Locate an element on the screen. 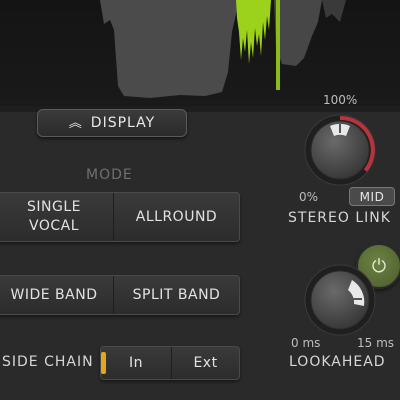  mode-single-vocal-button: SINGLE VOCAL is located at coordinates (56, 217).